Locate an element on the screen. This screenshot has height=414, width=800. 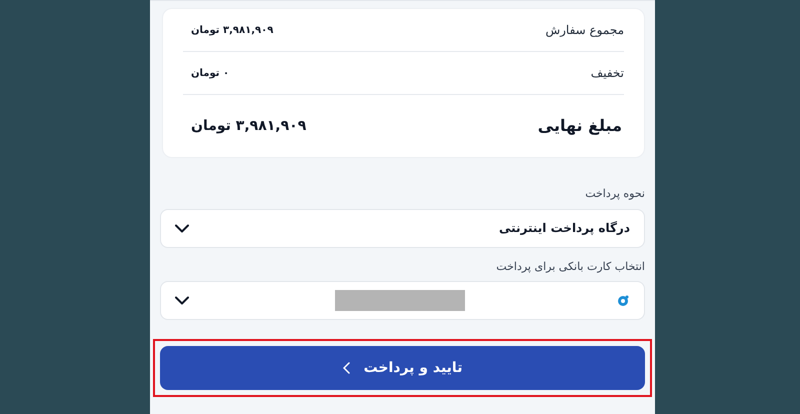
summary-label: تخفیف is located at coordinates (607, 73).